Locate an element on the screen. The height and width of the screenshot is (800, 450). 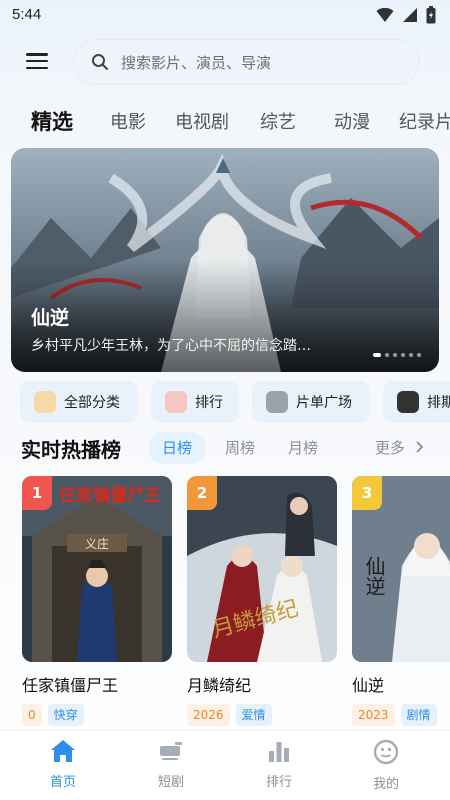
panda-icon is located at coordinates (408, 402).